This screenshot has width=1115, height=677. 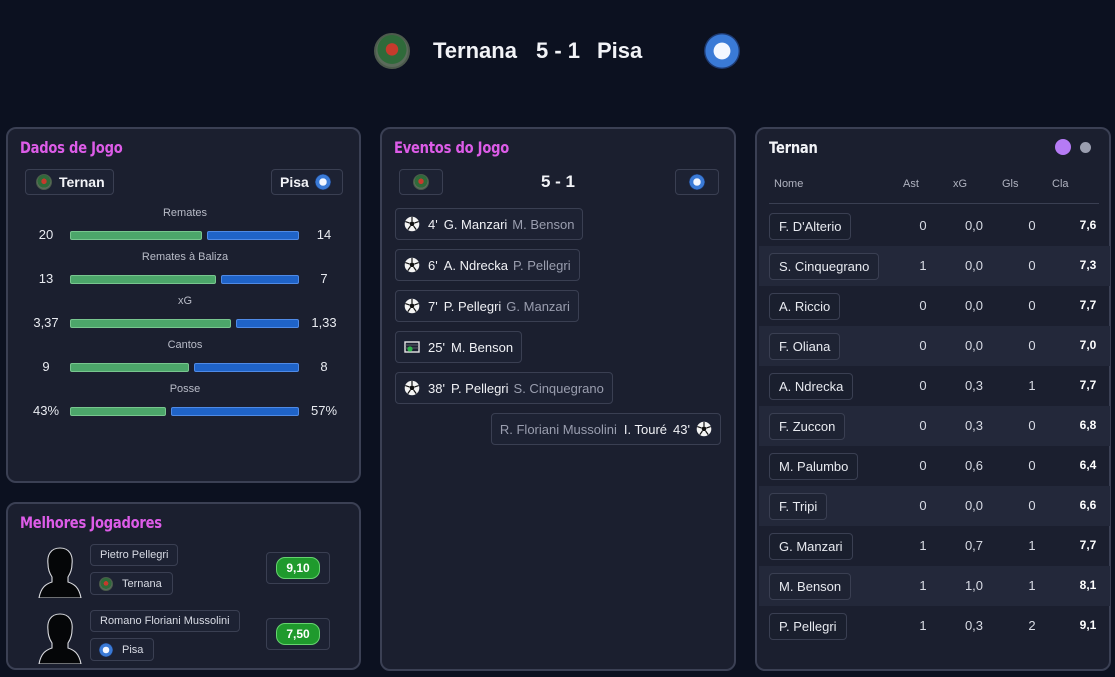 I want to click on home-team-chip: Ternan, so click(x=69, y=182).